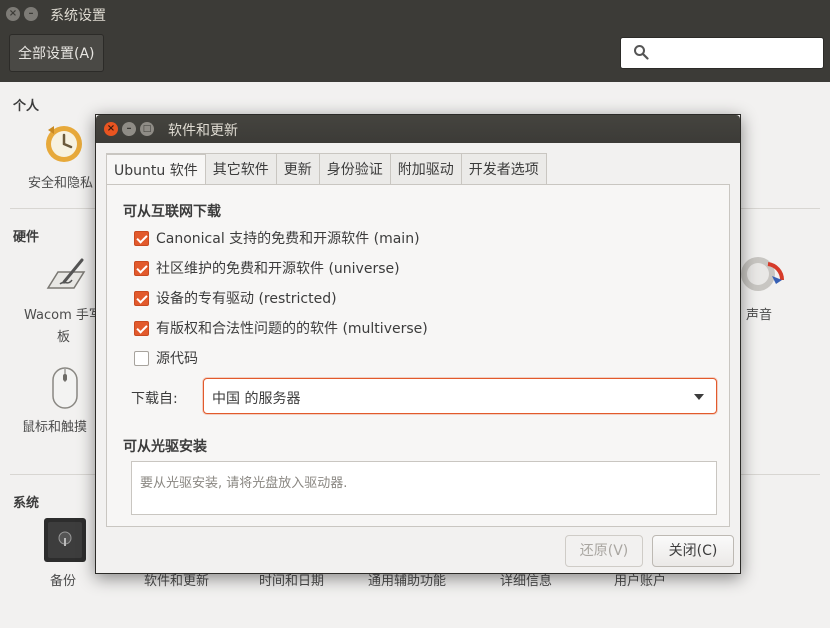 The height and width of the screenshot is (628, 830). Describe the element at coordinates (141, 328) in the screenshot. I see `checkbox-multiverse` at that location.